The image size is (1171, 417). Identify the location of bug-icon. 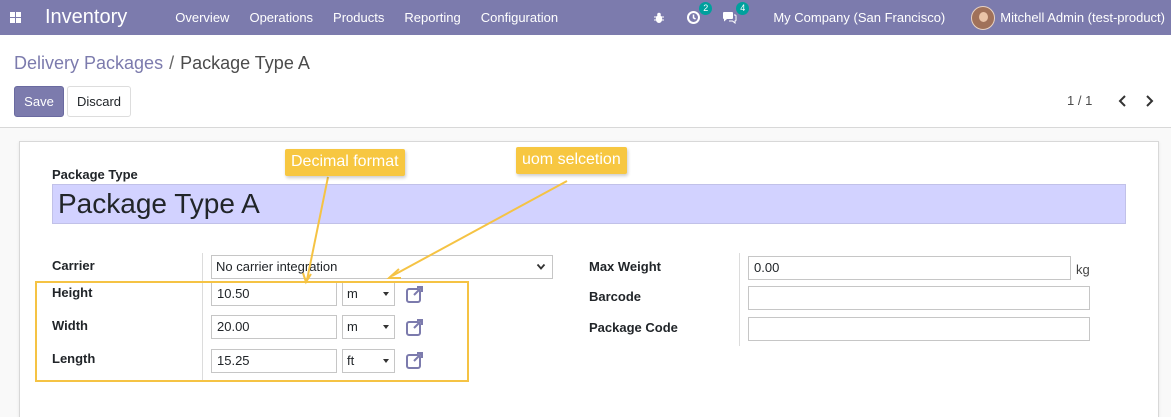
(659, 18).